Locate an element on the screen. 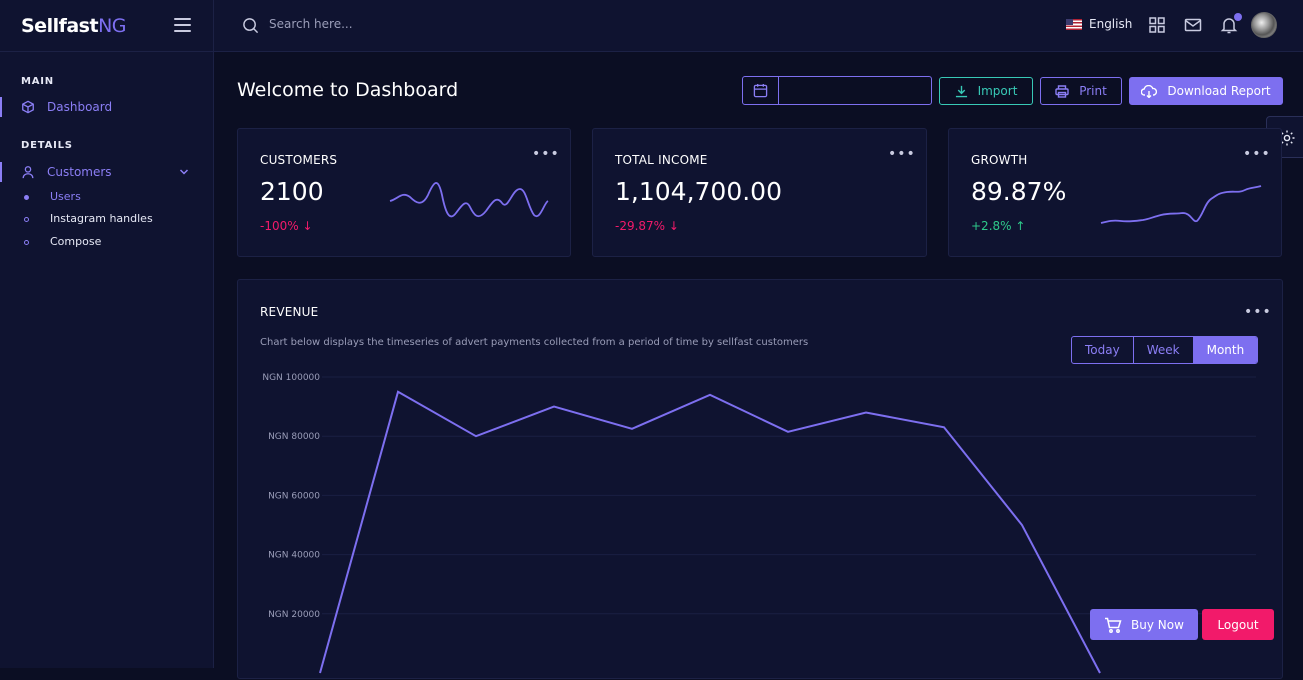 This screenshot has height=680, width=1303. date-range-input is located at coordinates (837, 90).